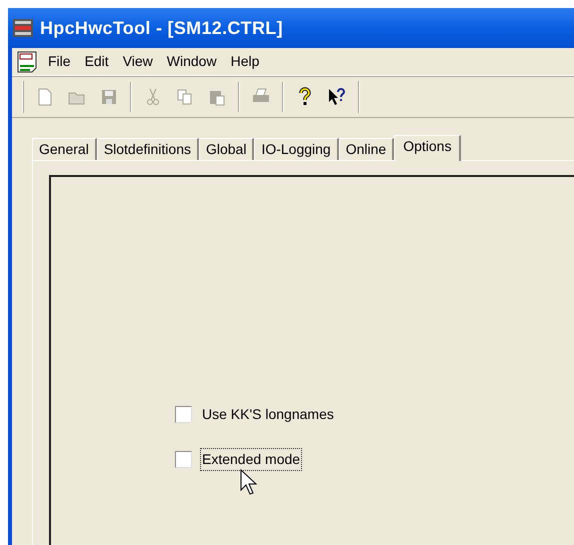 Image resolution: width=574 pixels, height=545 pixels. What do you see at coordinates (59, 61) in the screenshot?
I see `menu-item: File` at bounding box center [59, 61].